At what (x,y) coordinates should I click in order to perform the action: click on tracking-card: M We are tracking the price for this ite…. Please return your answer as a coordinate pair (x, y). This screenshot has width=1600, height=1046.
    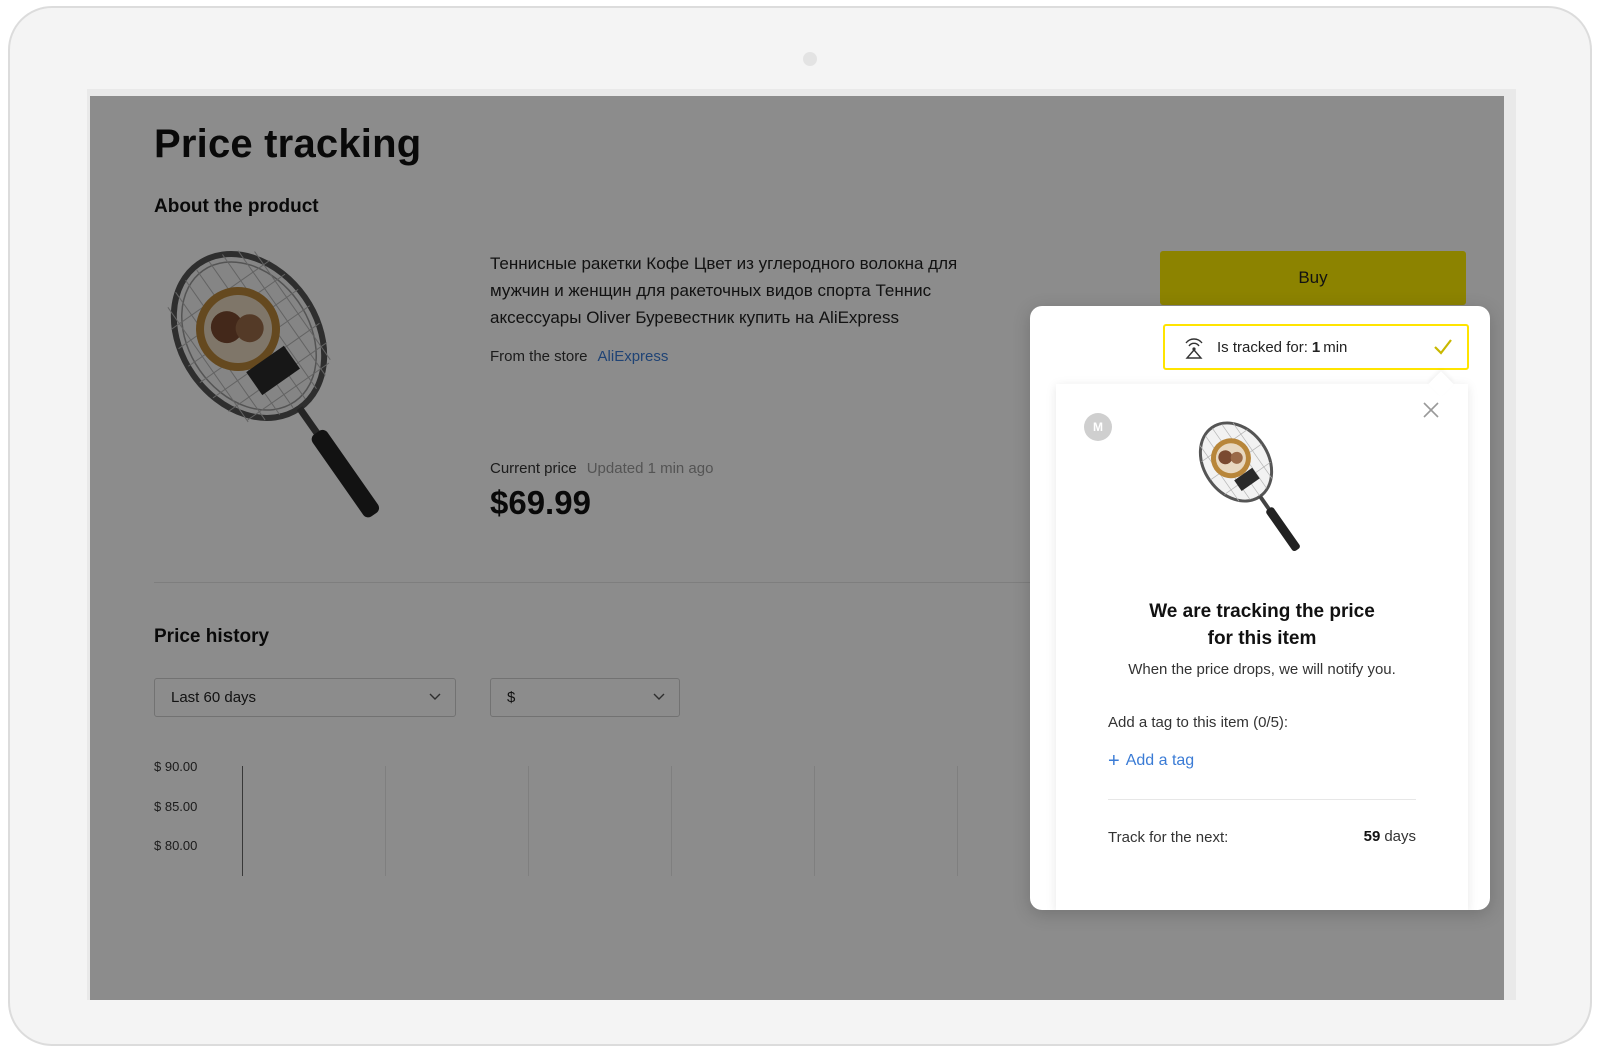
    Looking at the image, I should click on (1262, 640).